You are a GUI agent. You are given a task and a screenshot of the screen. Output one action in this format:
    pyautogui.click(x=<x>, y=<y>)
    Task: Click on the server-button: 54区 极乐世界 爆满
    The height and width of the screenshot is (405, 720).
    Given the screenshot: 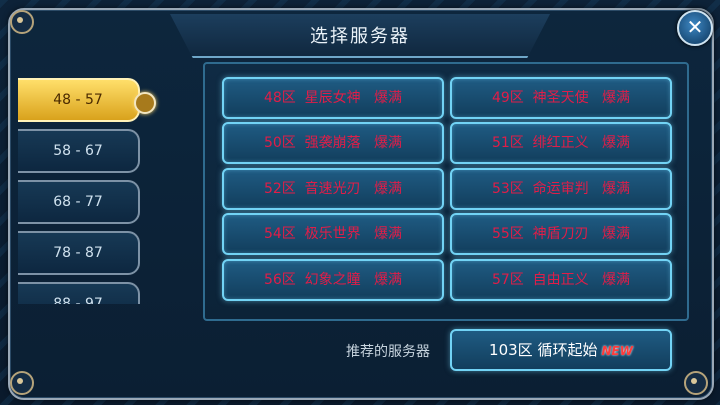 What is the action you would take?
    pyautogui.click(x=333, y=234)
    